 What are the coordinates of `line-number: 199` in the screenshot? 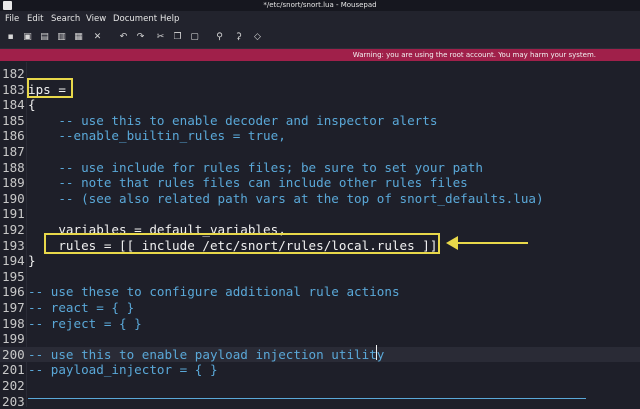 It's located at (13, 339).